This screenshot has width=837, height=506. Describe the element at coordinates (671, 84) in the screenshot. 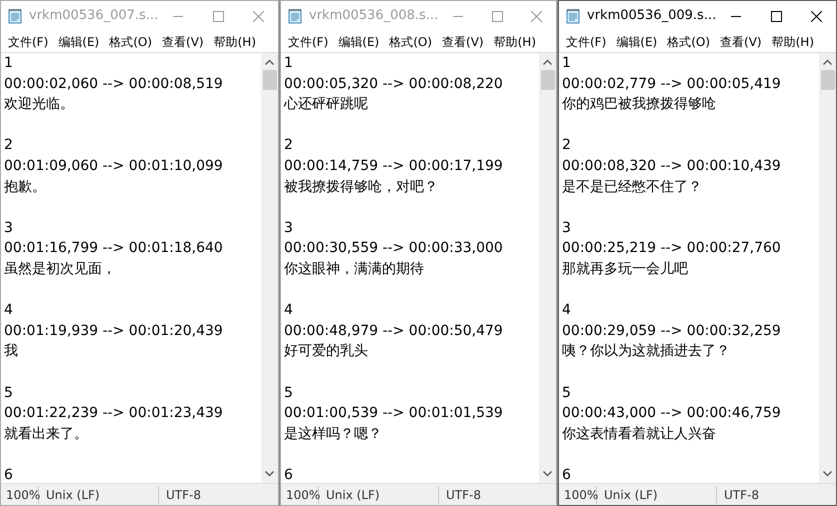

I see `subtitle-timecode: 00:00:02,779 --> 00:00:05,419` at that location.